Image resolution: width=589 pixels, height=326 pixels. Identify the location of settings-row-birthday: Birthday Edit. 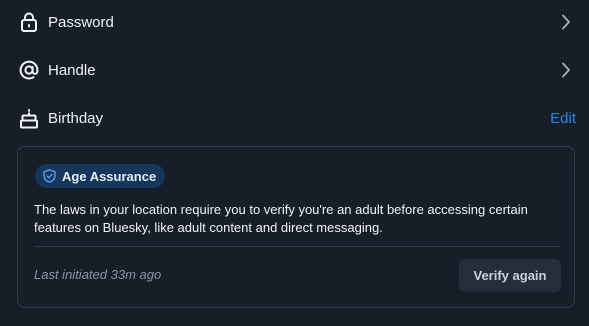
(294, 118).